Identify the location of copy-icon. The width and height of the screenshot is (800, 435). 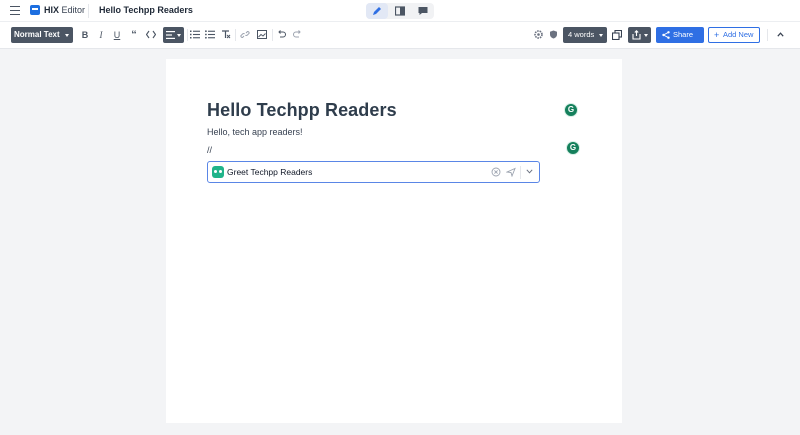
(617, 35).